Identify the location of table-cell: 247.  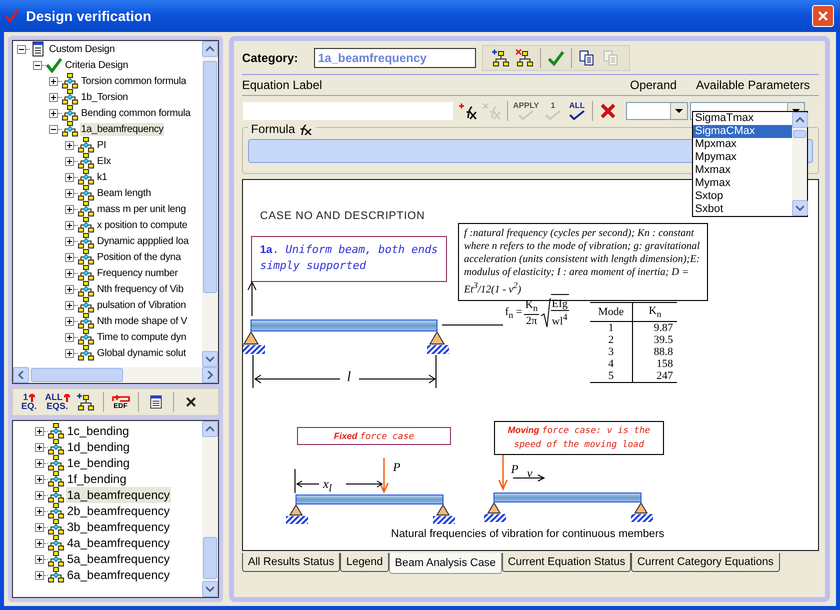
(654, 376).